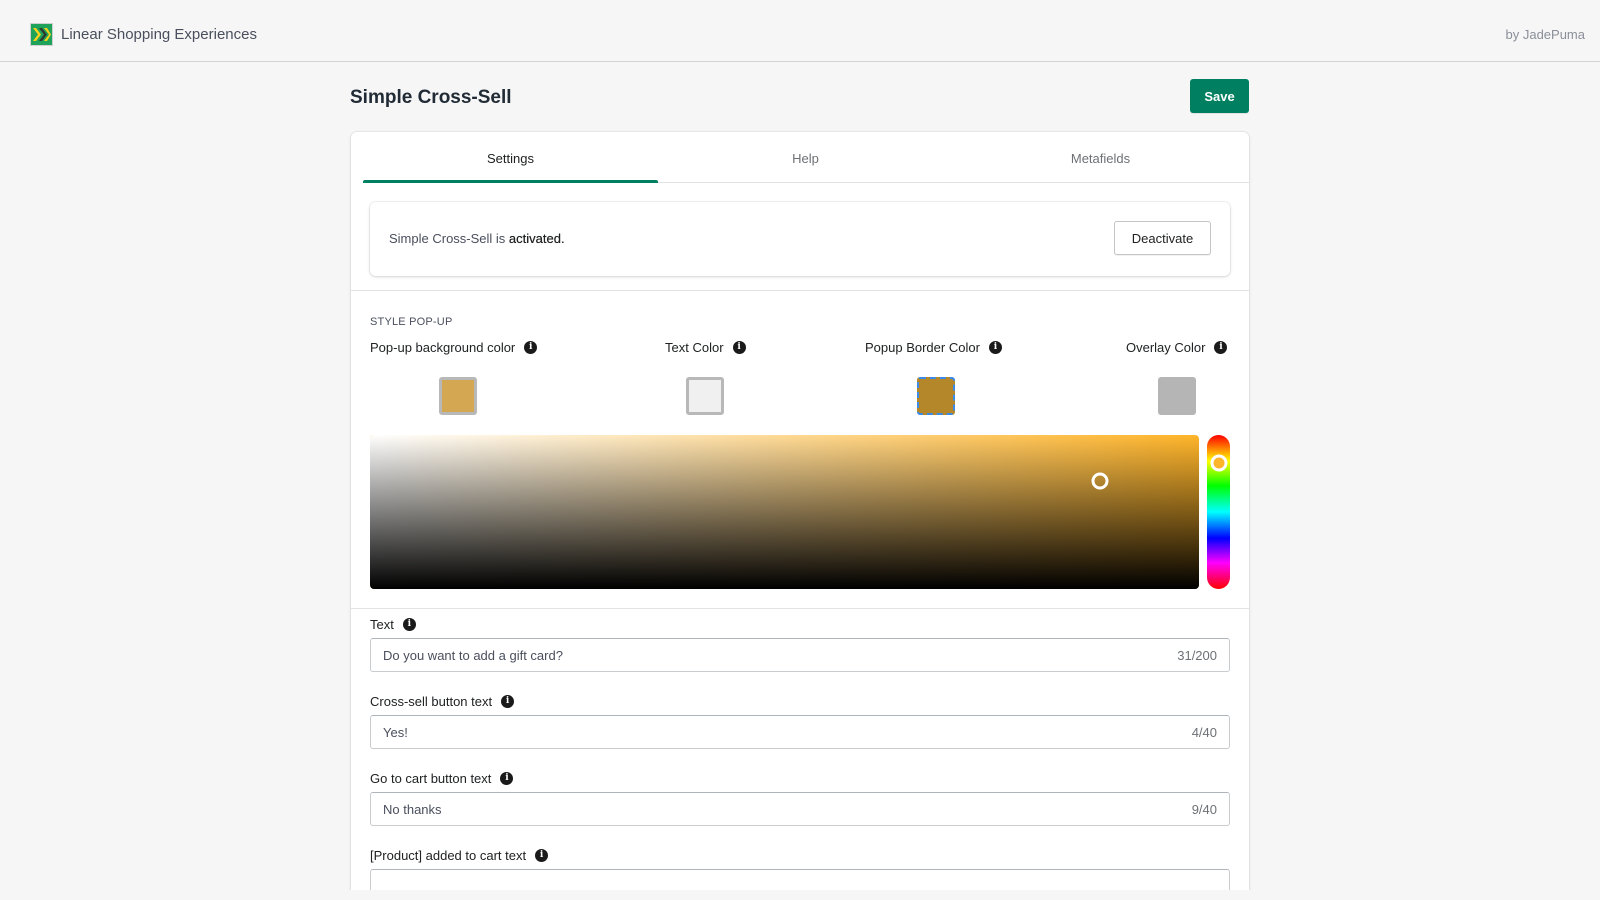 This screenshot has width=1600, height=900. Describe the element at coordinates (41, 34) in the screenshot. I see `double-chevron-right-icon` at that location.